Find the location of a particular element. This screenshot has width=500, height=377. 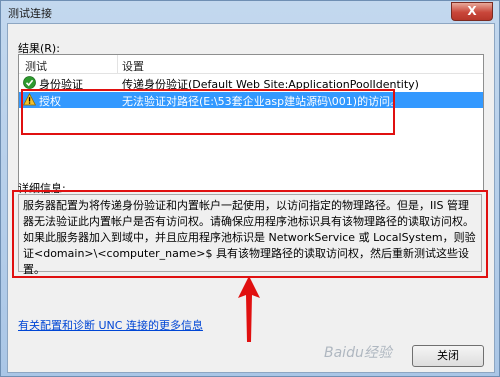

results-list-header: 测试 设置 is located at coordinates (251, 64).